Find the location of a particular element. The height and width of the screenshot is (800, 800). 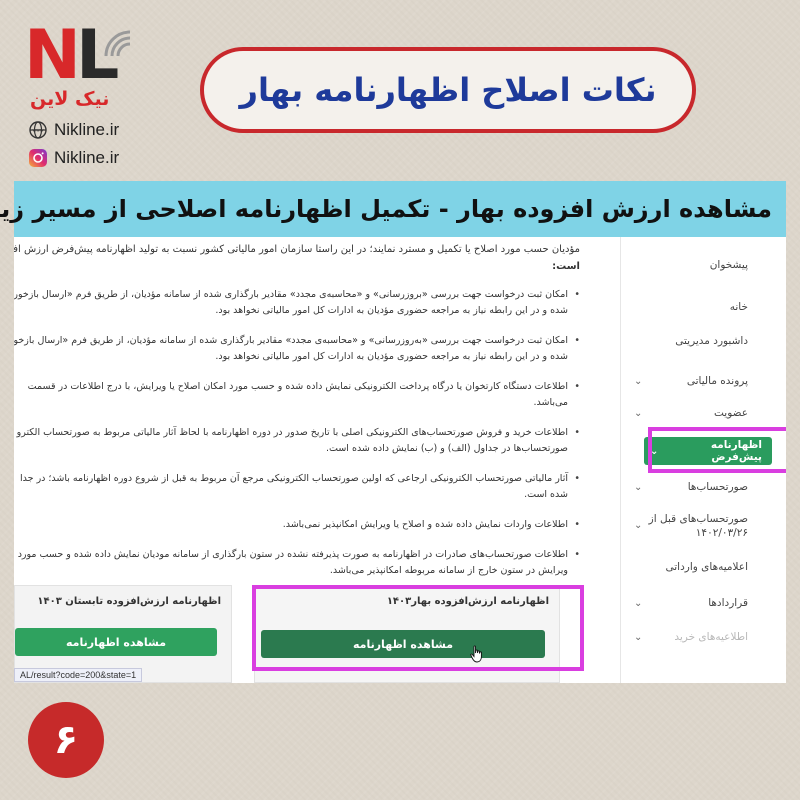

view-spring-return-button: مشاهده اظهارنامه is located at coordinates (403, 644).